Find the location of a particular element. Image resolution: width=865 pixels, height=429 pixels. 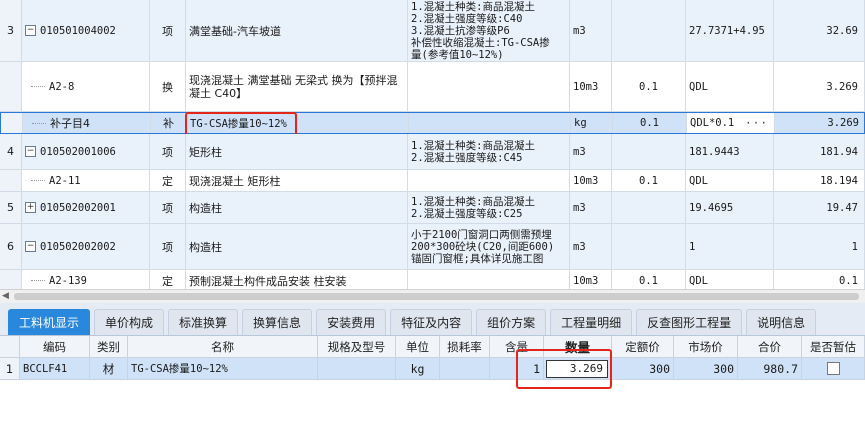

scrollbar-thumb is located at coordinates (436, 296).